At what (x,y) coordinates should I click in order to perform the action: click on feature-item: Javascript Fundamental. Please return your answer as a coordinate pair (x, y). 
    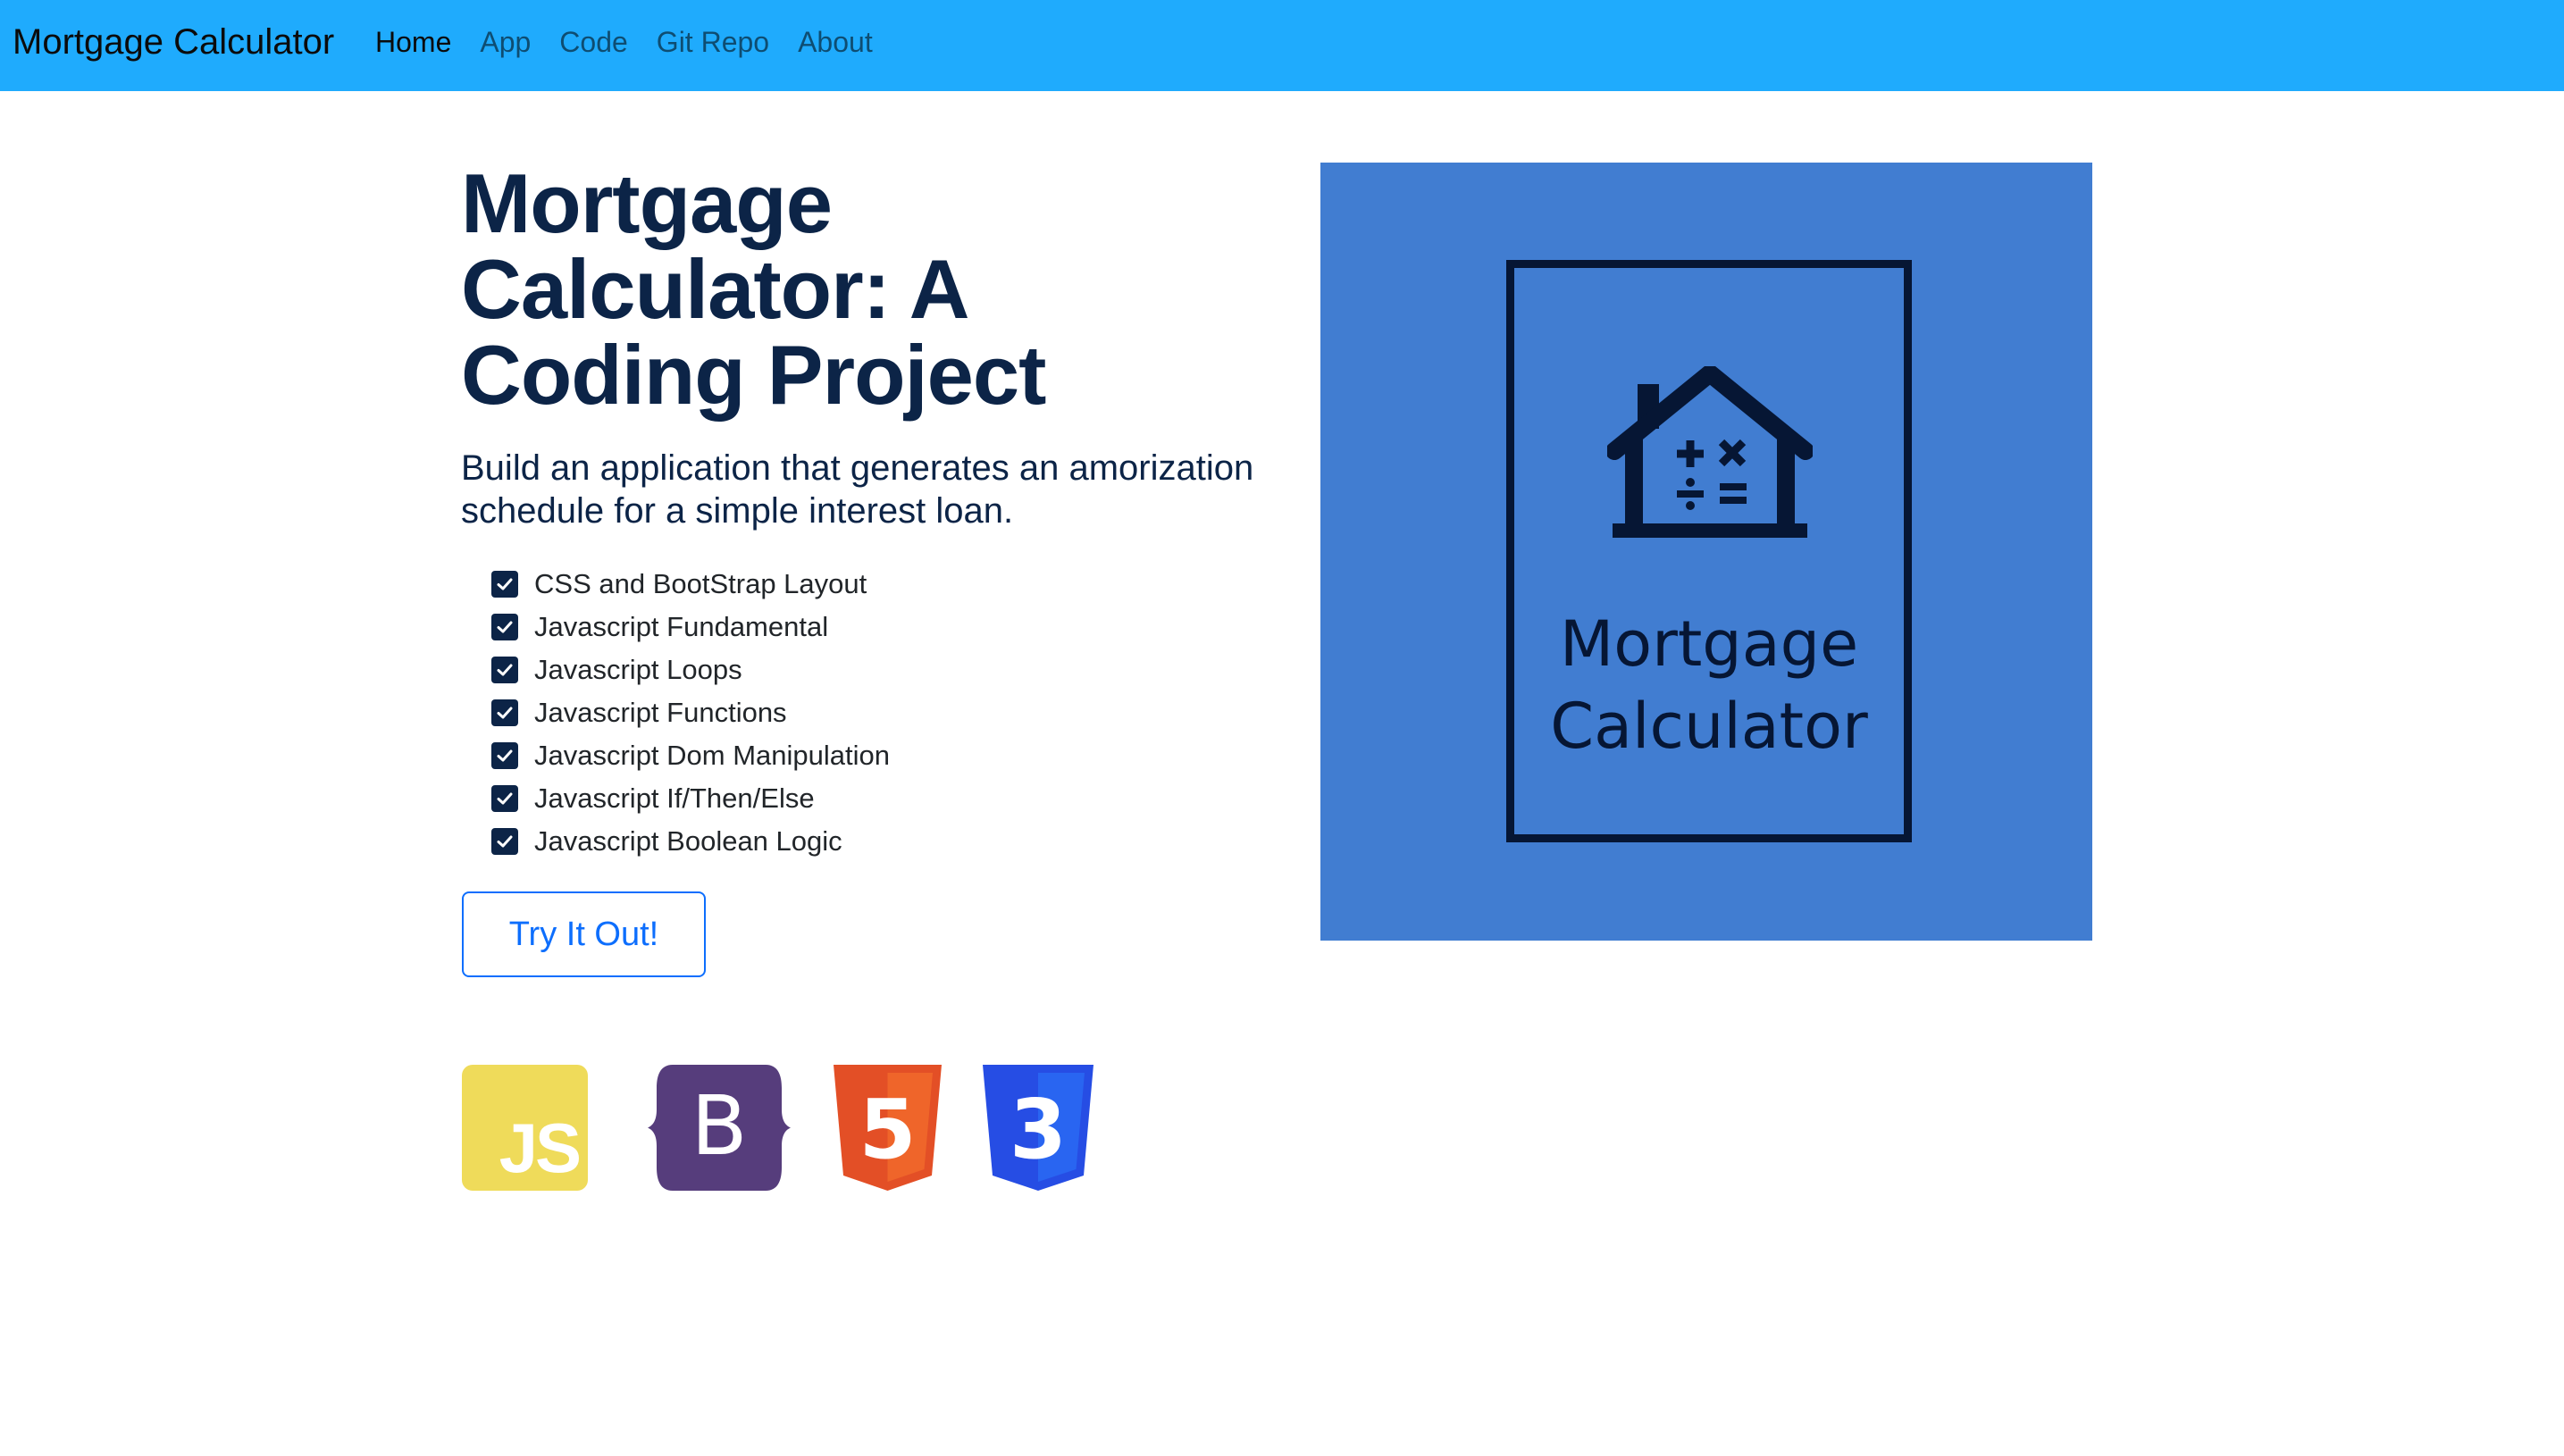
    Looking at the image, I should click on (690, 627).